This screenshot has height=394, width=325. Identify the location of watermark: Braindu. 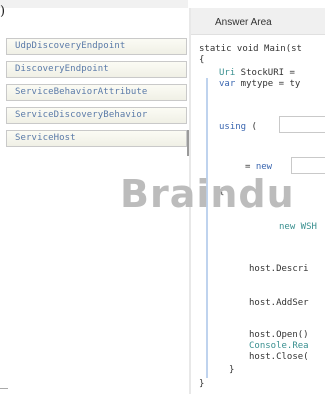
(207, 194).